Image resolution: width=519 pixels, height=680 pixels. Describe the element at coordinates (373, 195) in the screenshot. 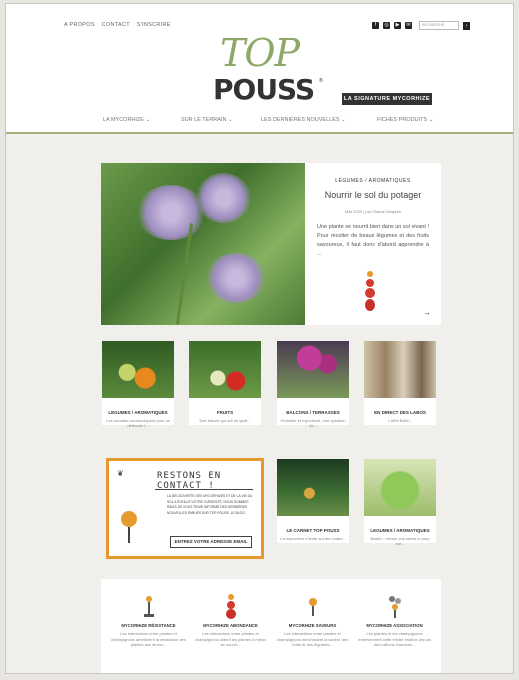

I see `featured-title: Nourrir le sol du potager` at that location.